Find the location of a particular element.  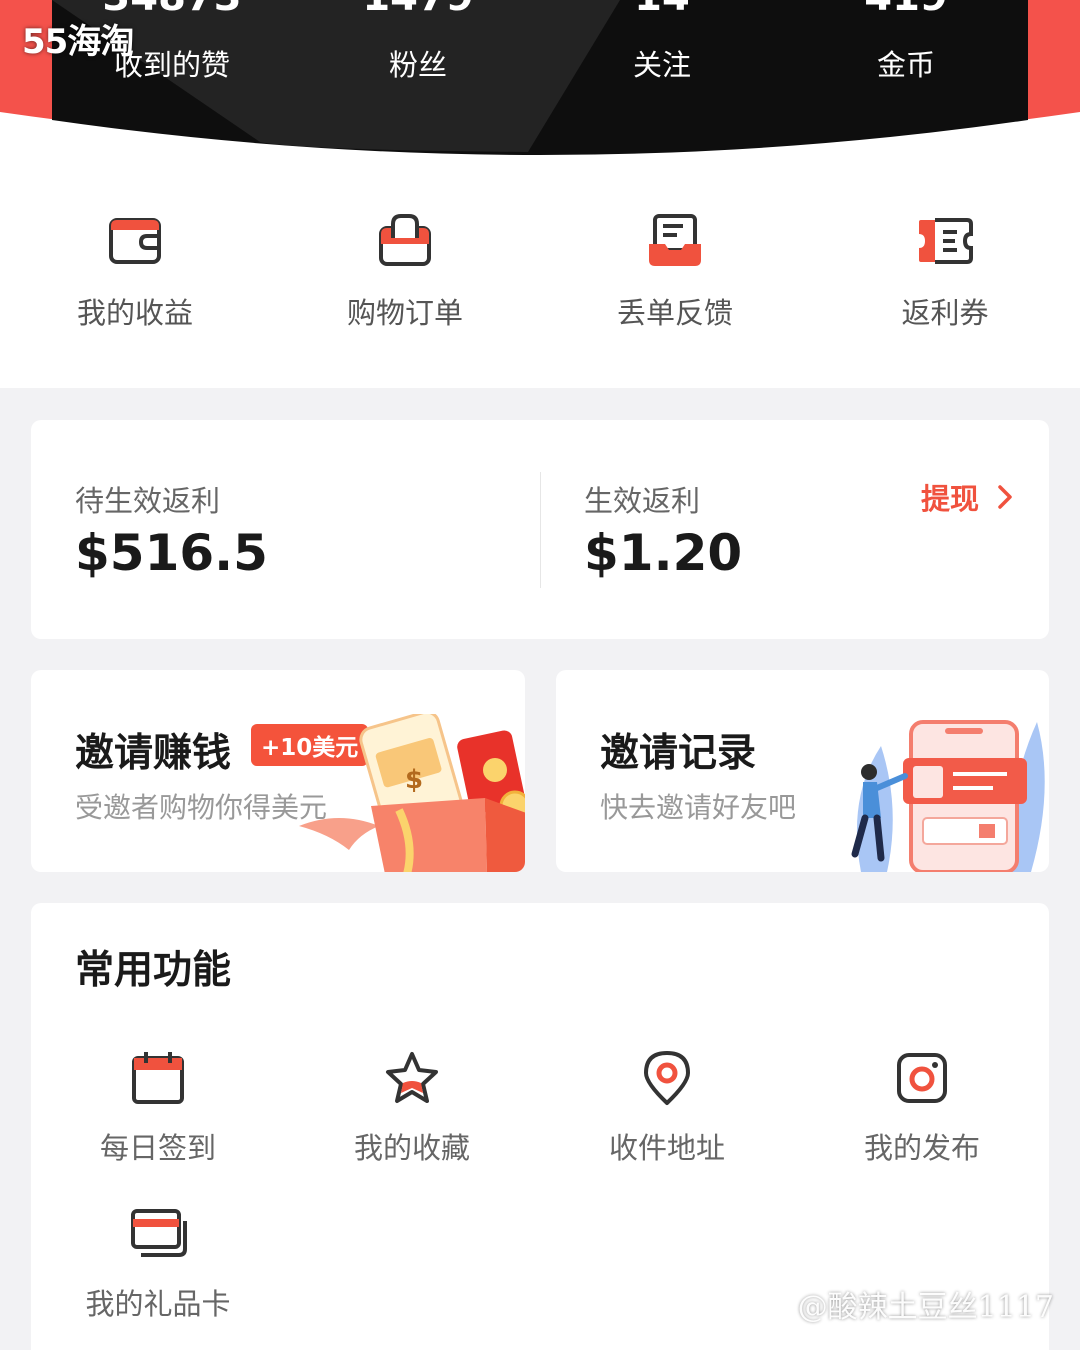

invite-record-illustration is located at coordinates (948, 796).